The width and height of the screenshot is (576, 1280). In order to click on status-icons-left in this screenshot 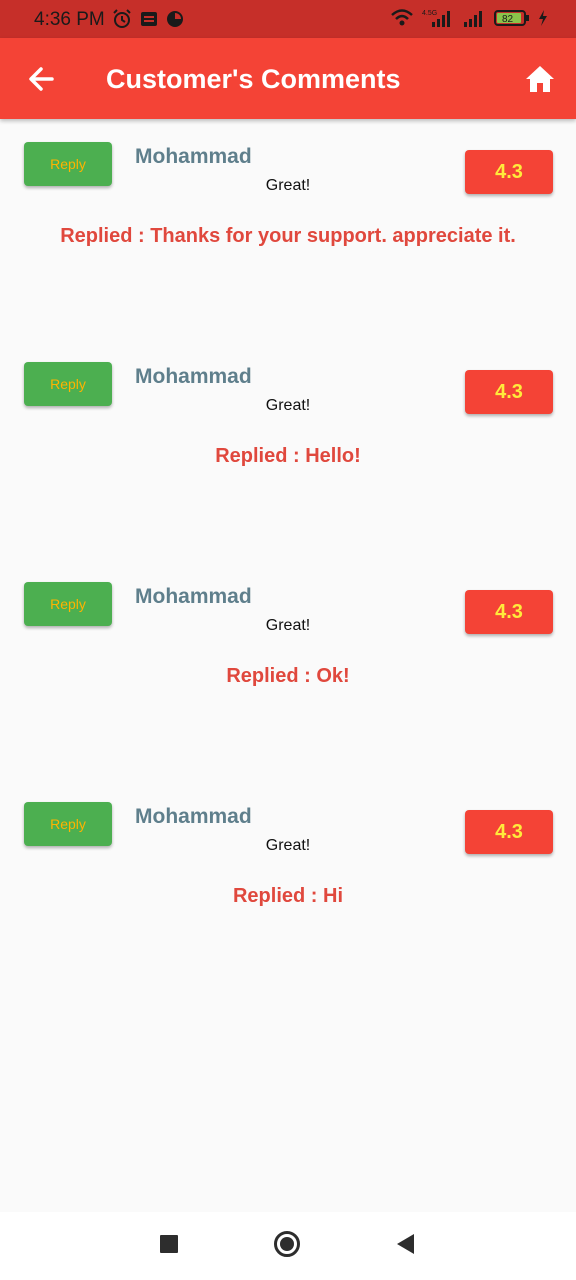, I will do `click(148, 19)`.